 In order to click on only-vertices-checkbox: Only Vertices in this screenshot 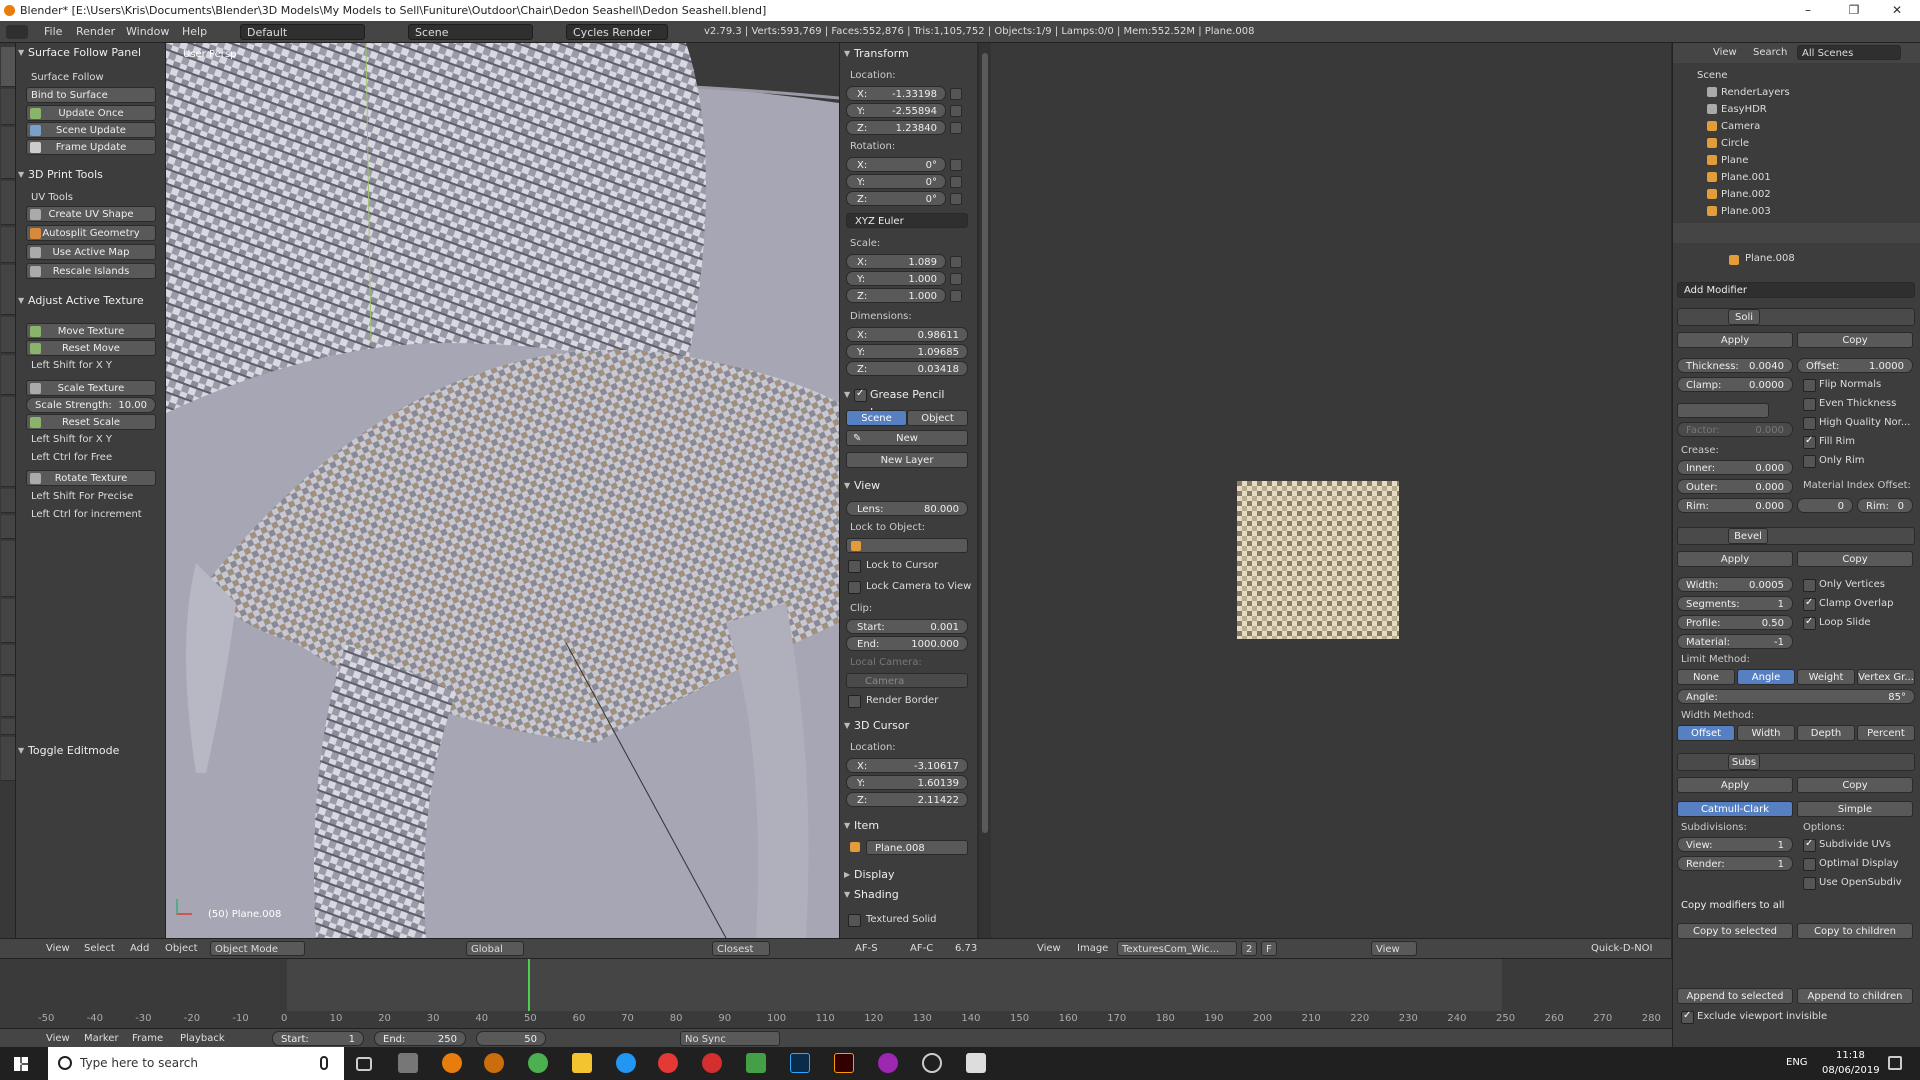, I will do `click(1844, 585)`.